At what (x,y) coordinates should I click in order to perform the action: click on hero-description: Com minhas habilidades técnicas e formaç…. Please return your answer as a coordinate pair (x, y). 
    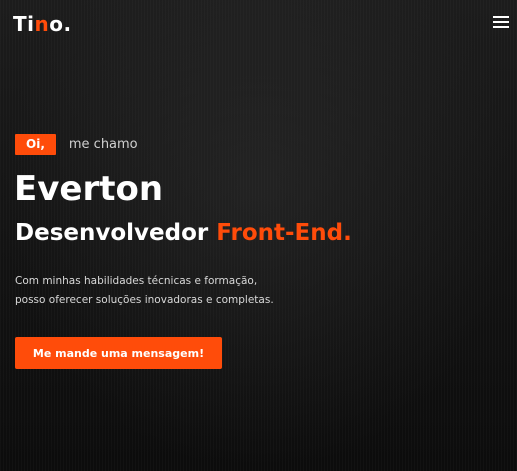
    Looking at the image, I should click on (165, 291).